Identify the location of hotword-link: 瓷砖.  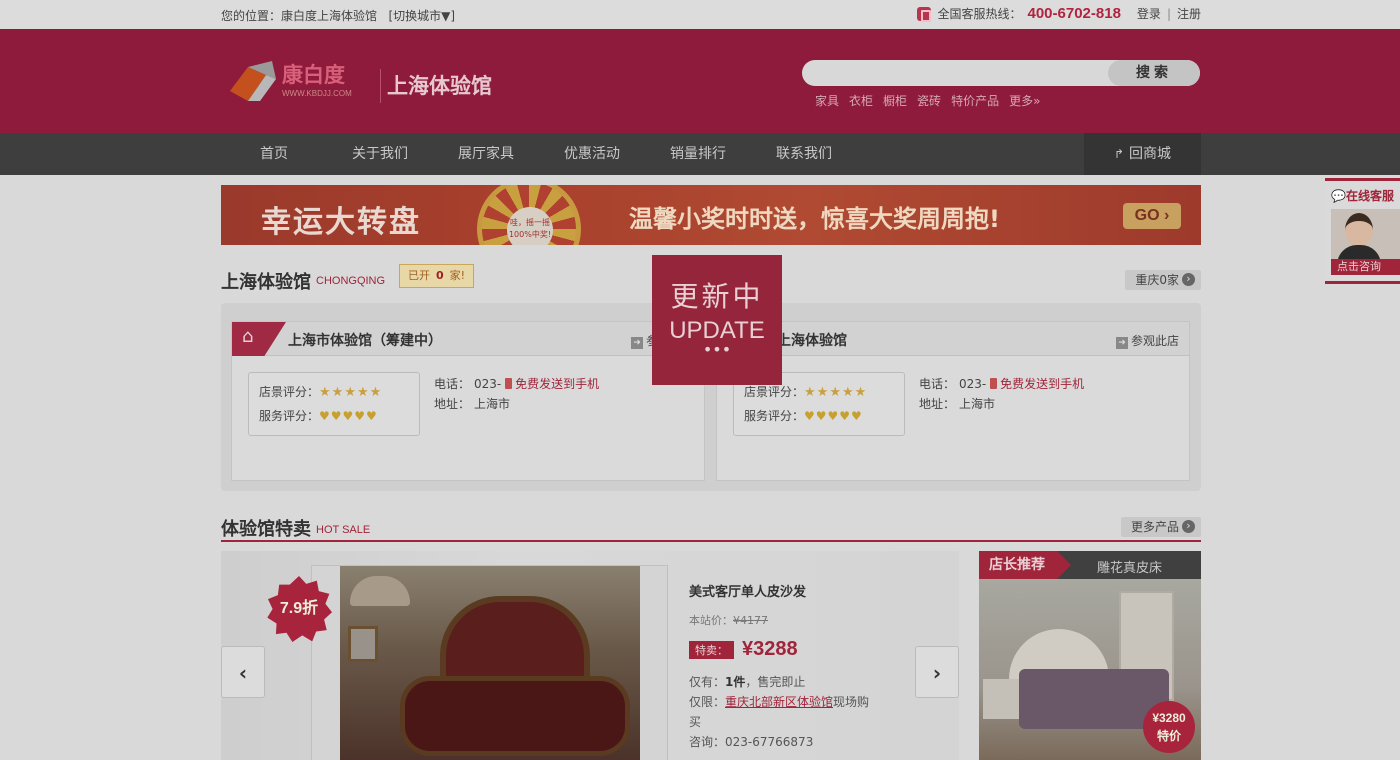
(929, 100).